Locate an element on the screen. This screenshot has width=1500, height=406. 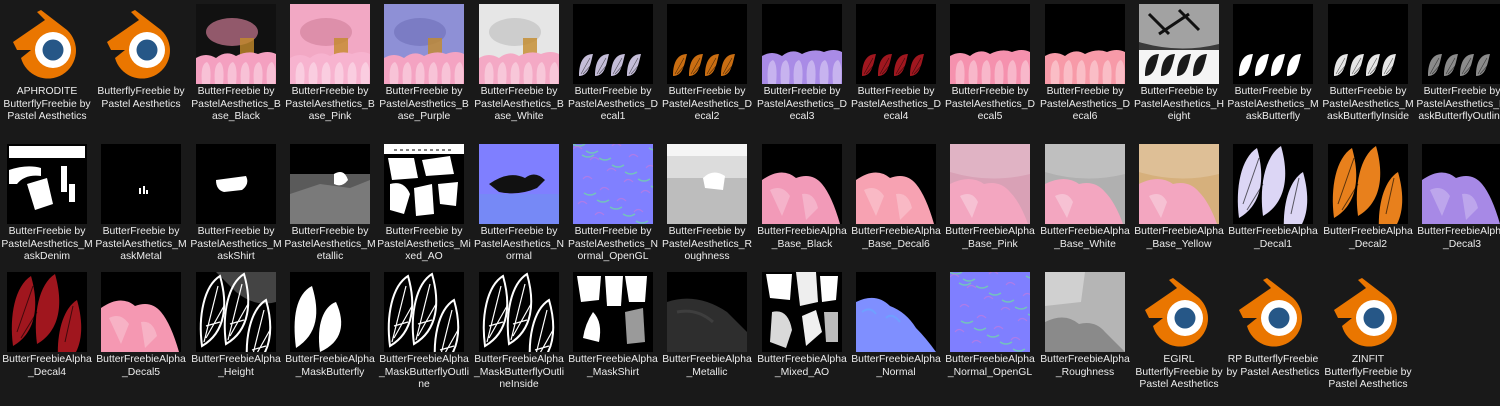
file-name-label: ButterFreebie by PastelAesthetics_Decal3 is located at coordinates (802, 104).